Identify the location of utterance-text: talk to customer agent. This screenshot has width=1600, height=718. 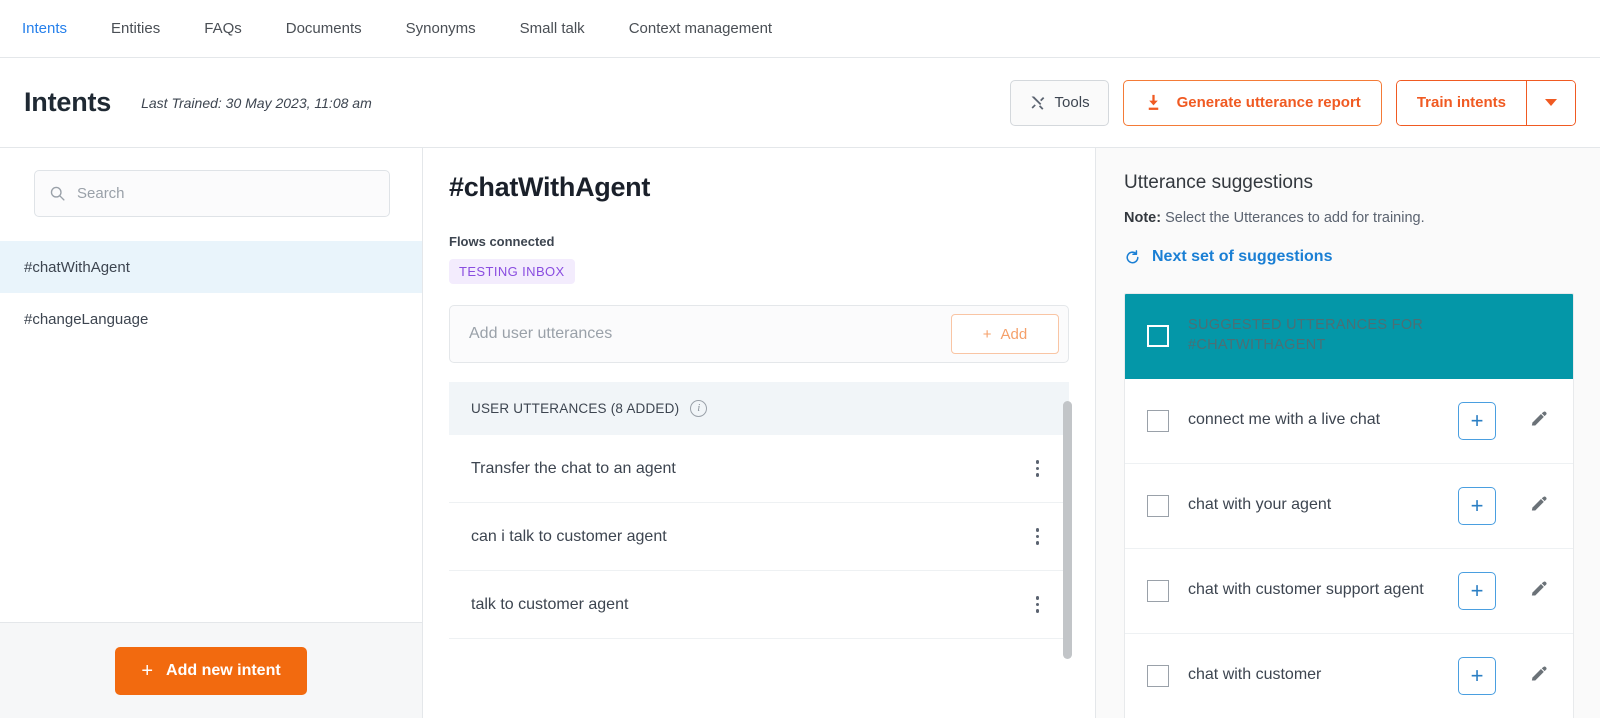
(550, 604).